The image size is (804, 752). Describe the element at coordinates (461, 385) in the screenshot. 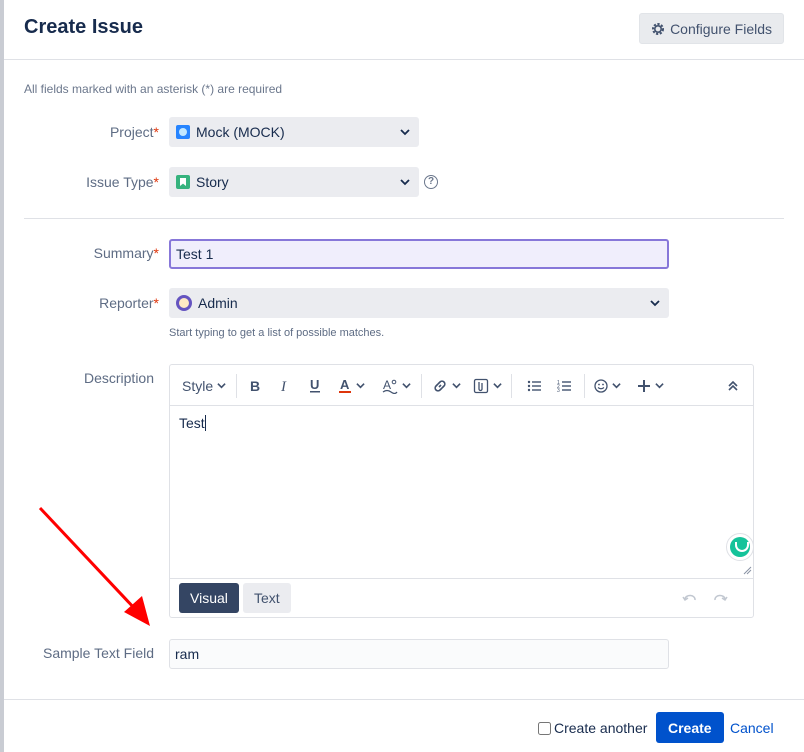

I see `editor-toolbar: Style B I U A A 1 2 3` at that location.